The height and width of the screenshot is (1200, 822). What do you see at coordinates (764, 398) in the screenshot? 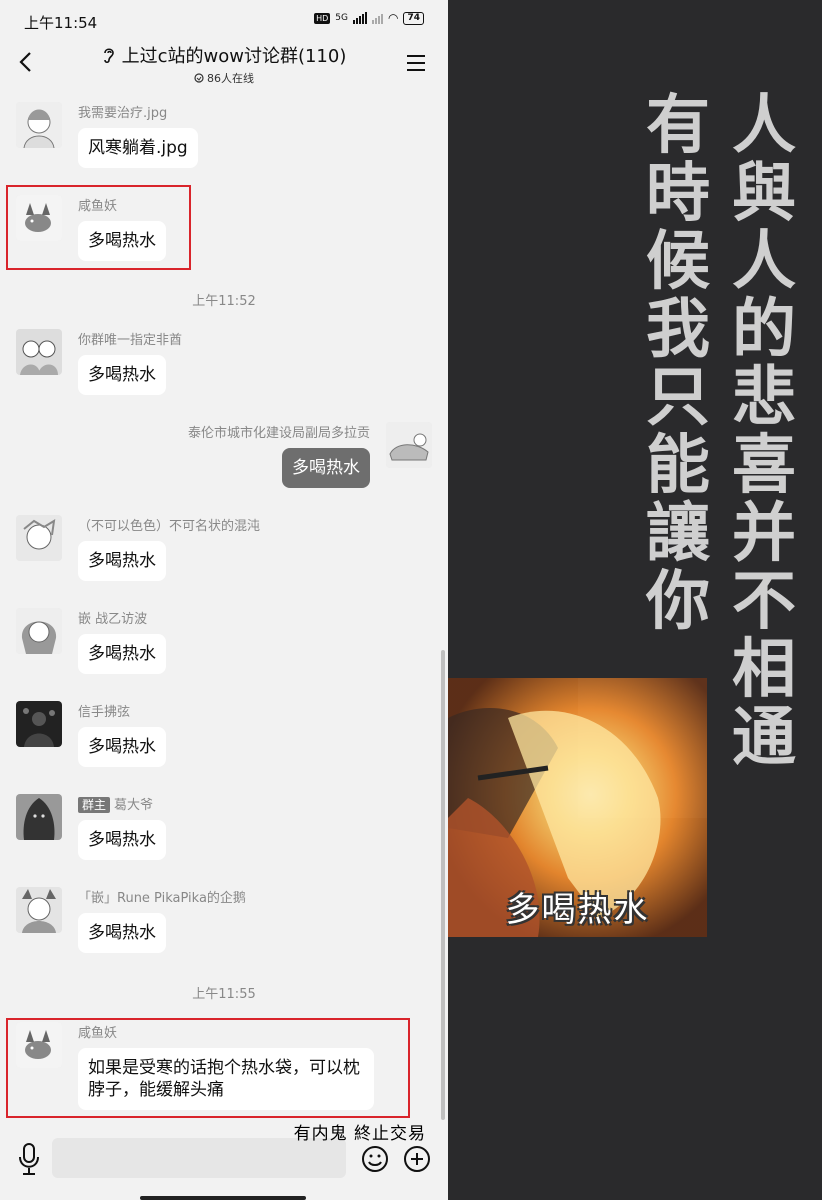
I see `meme-char: 悲` at bounding box center [764, 398].